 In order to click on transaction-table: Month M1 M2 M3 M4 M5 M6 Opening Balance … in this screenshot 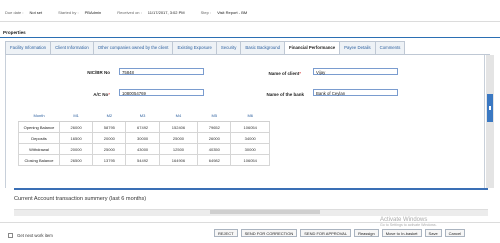, I will do `click(144, 138)`.